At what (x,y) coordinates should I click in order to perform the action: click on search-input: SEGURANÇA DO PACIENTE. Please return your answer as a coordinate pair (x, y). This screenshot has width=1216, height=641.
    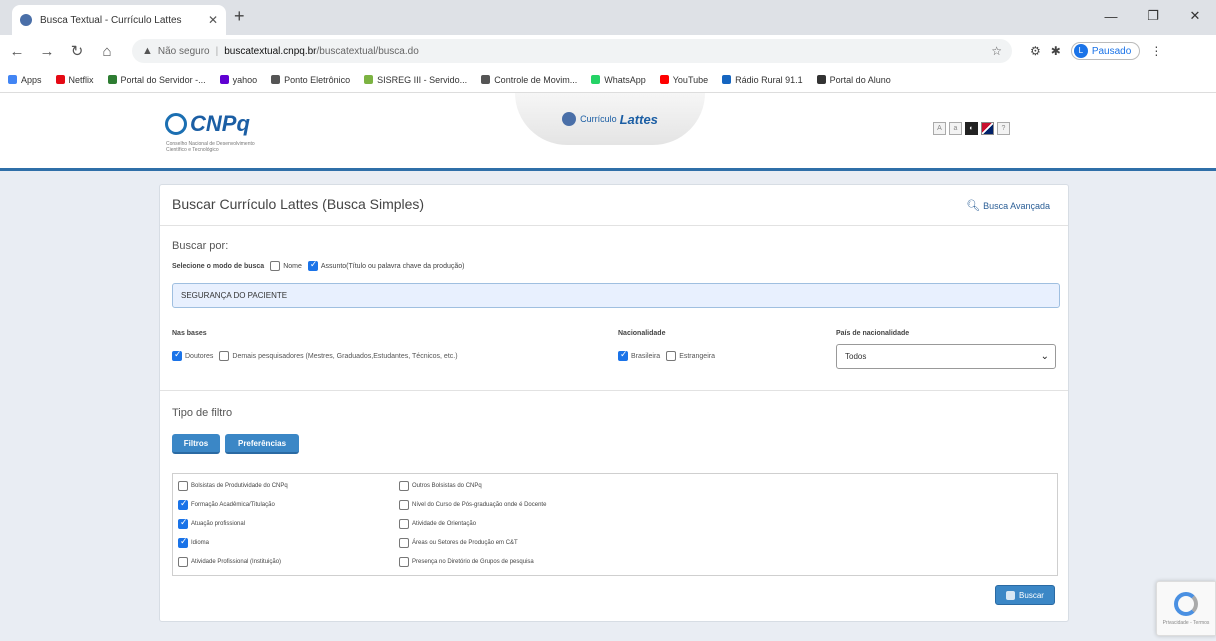
    Looking at the image, I should click on (616, 295).